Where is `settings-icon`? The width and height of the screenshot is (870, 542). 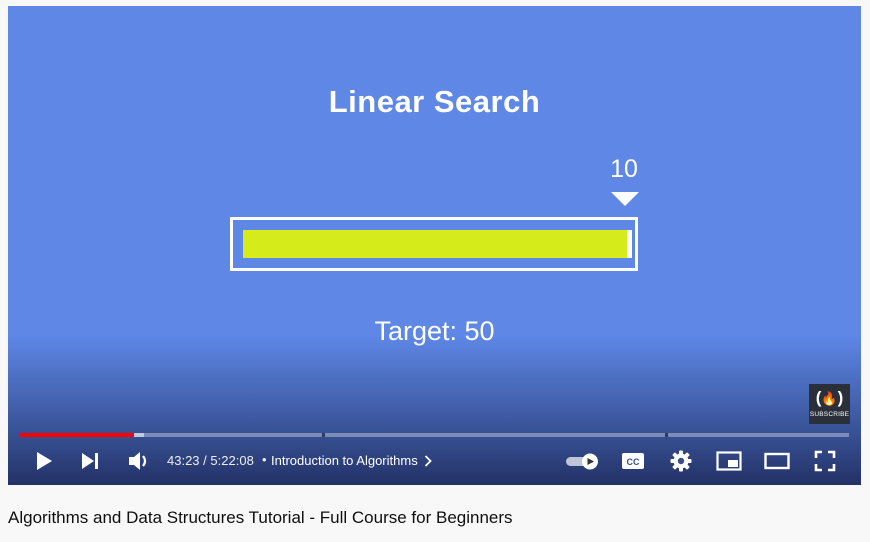
settings-icon is located at coordinates (681, 461).